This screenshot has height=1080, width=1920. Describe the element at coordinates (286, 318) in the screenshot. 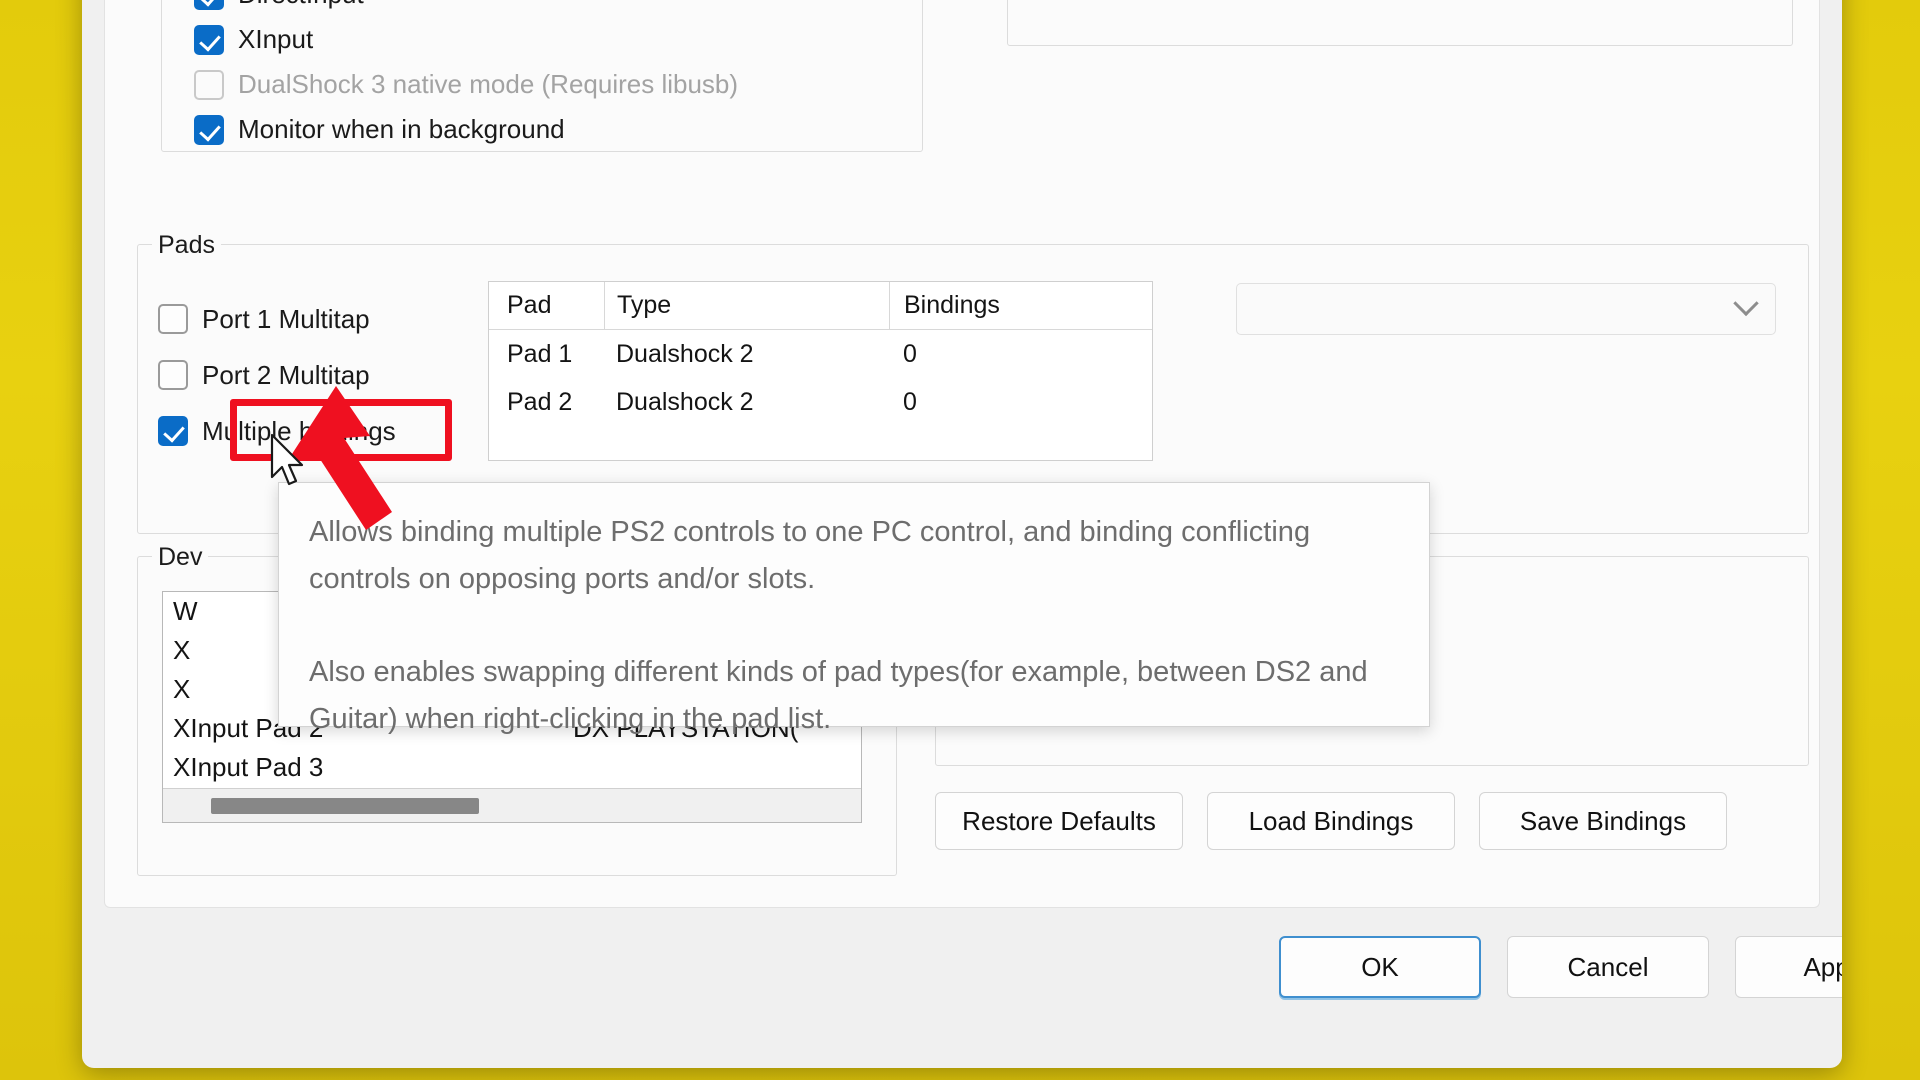

I see `port1-multitap-label: Port 1 Multitap` at that location.